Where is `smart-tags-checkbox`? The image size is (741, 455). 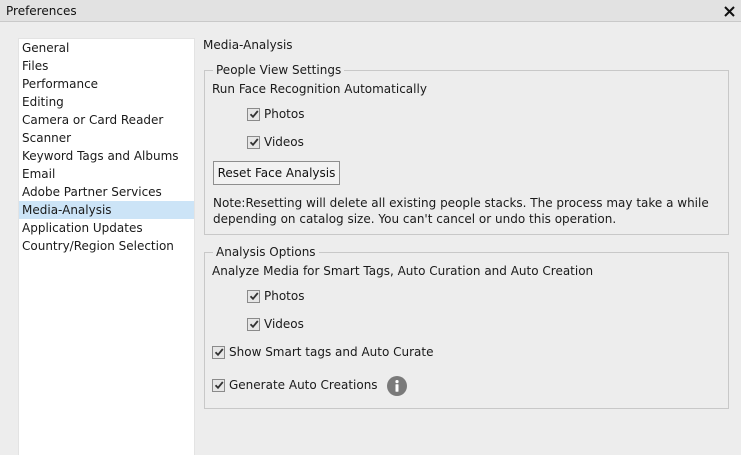 smart-tags-checkbox is located at coordinates (218, 352).